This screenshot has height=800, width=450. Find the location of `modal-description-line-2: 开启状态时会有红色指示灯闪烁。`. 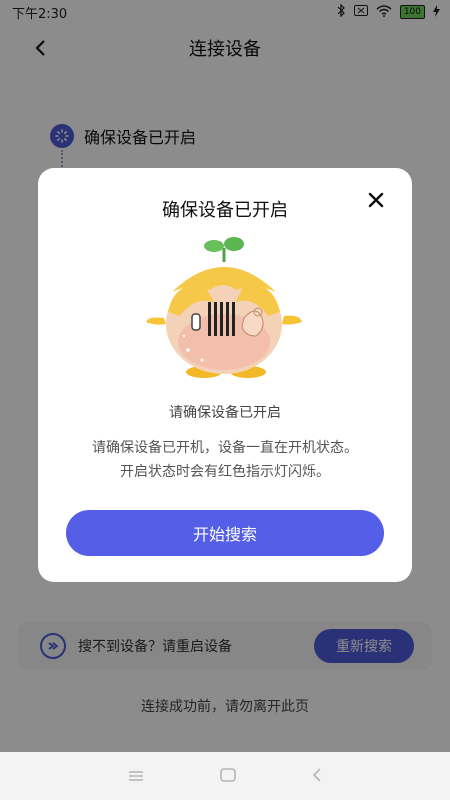

modal-description-line-2: 开启状态时会有红色指示灯闪烁。 is located at coordinates (225, 472).